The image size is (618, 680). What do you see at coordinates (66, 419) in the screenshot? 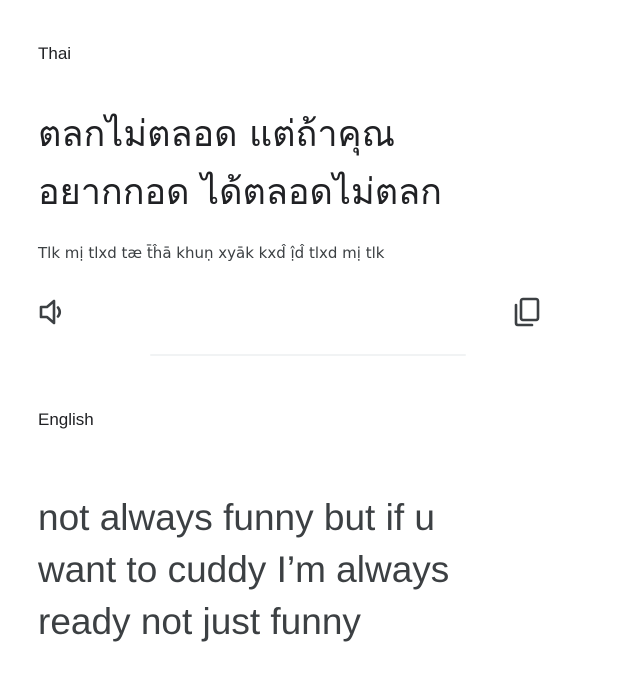
I see `target-language-label: English` at bounding box center [66, 419].